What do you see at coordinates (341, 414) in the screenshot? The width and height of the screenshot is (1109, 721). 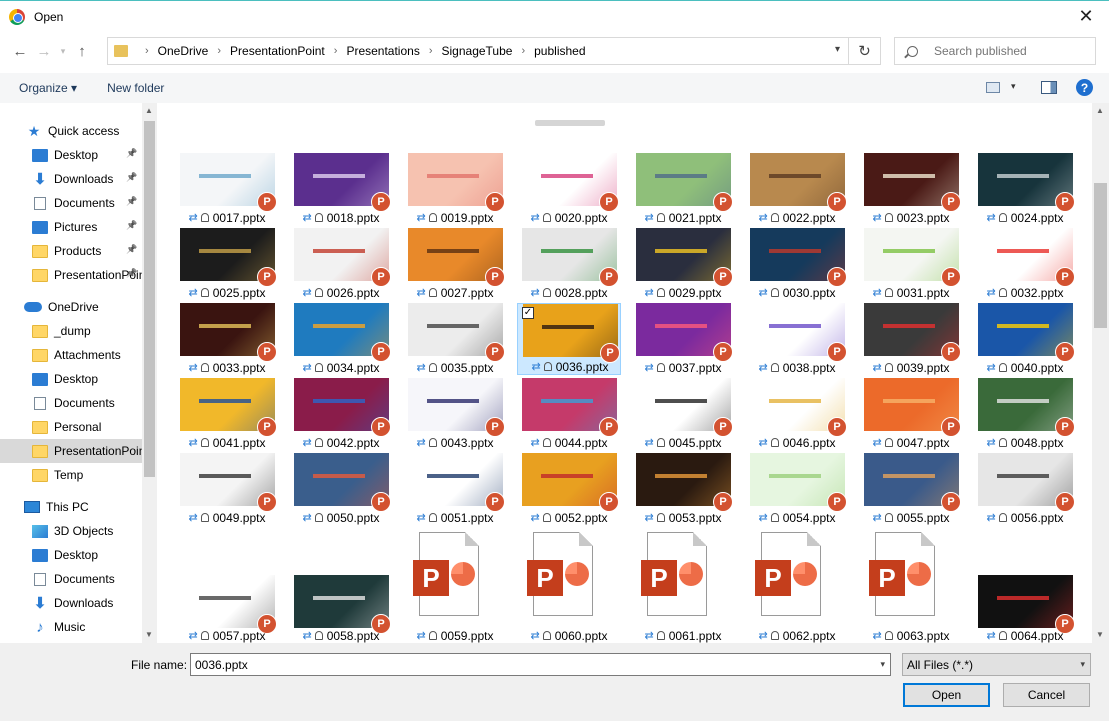 I see `file-item: P ⇄ 0042.pptx` at bounding box center [341, 414].